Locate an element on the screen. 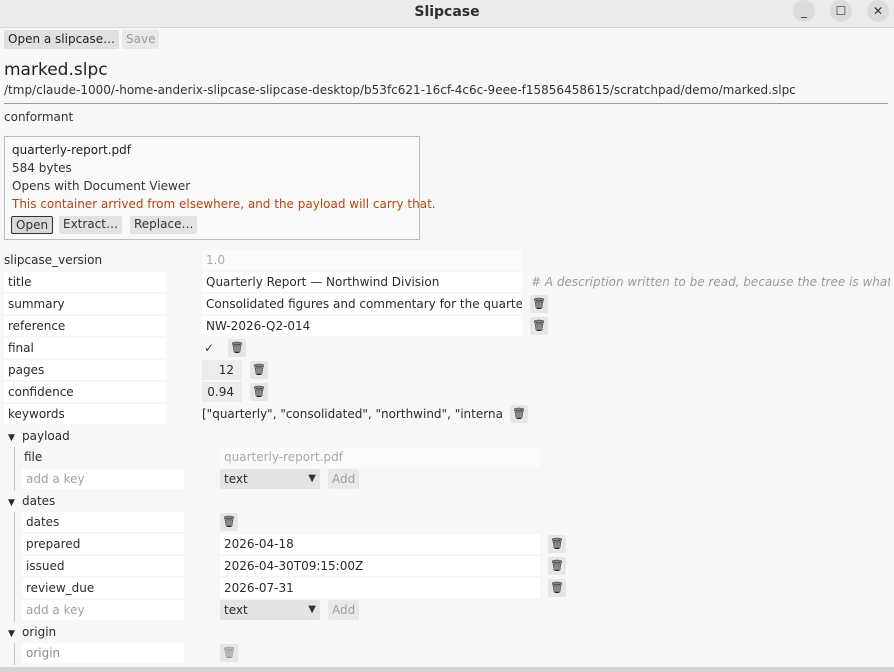  group-label: payload is located at coordinates (46, 436).